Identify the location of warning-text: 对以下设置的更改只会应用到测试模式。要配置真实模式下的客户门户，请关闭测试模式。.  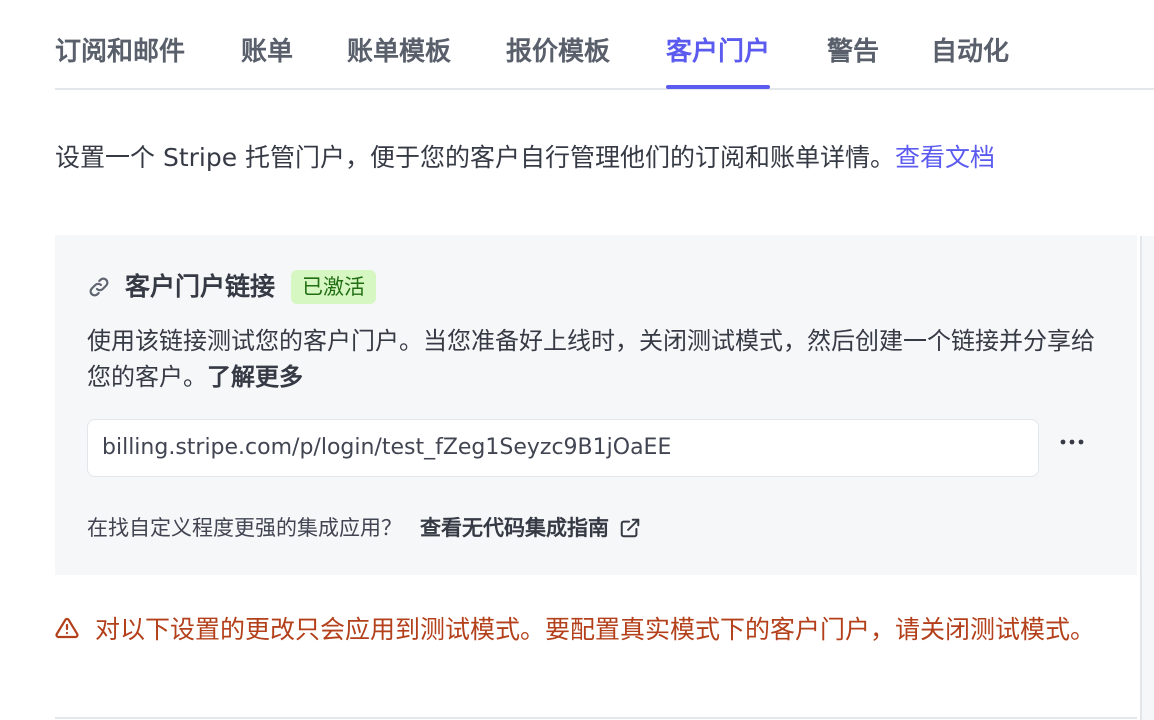
(595, 629).